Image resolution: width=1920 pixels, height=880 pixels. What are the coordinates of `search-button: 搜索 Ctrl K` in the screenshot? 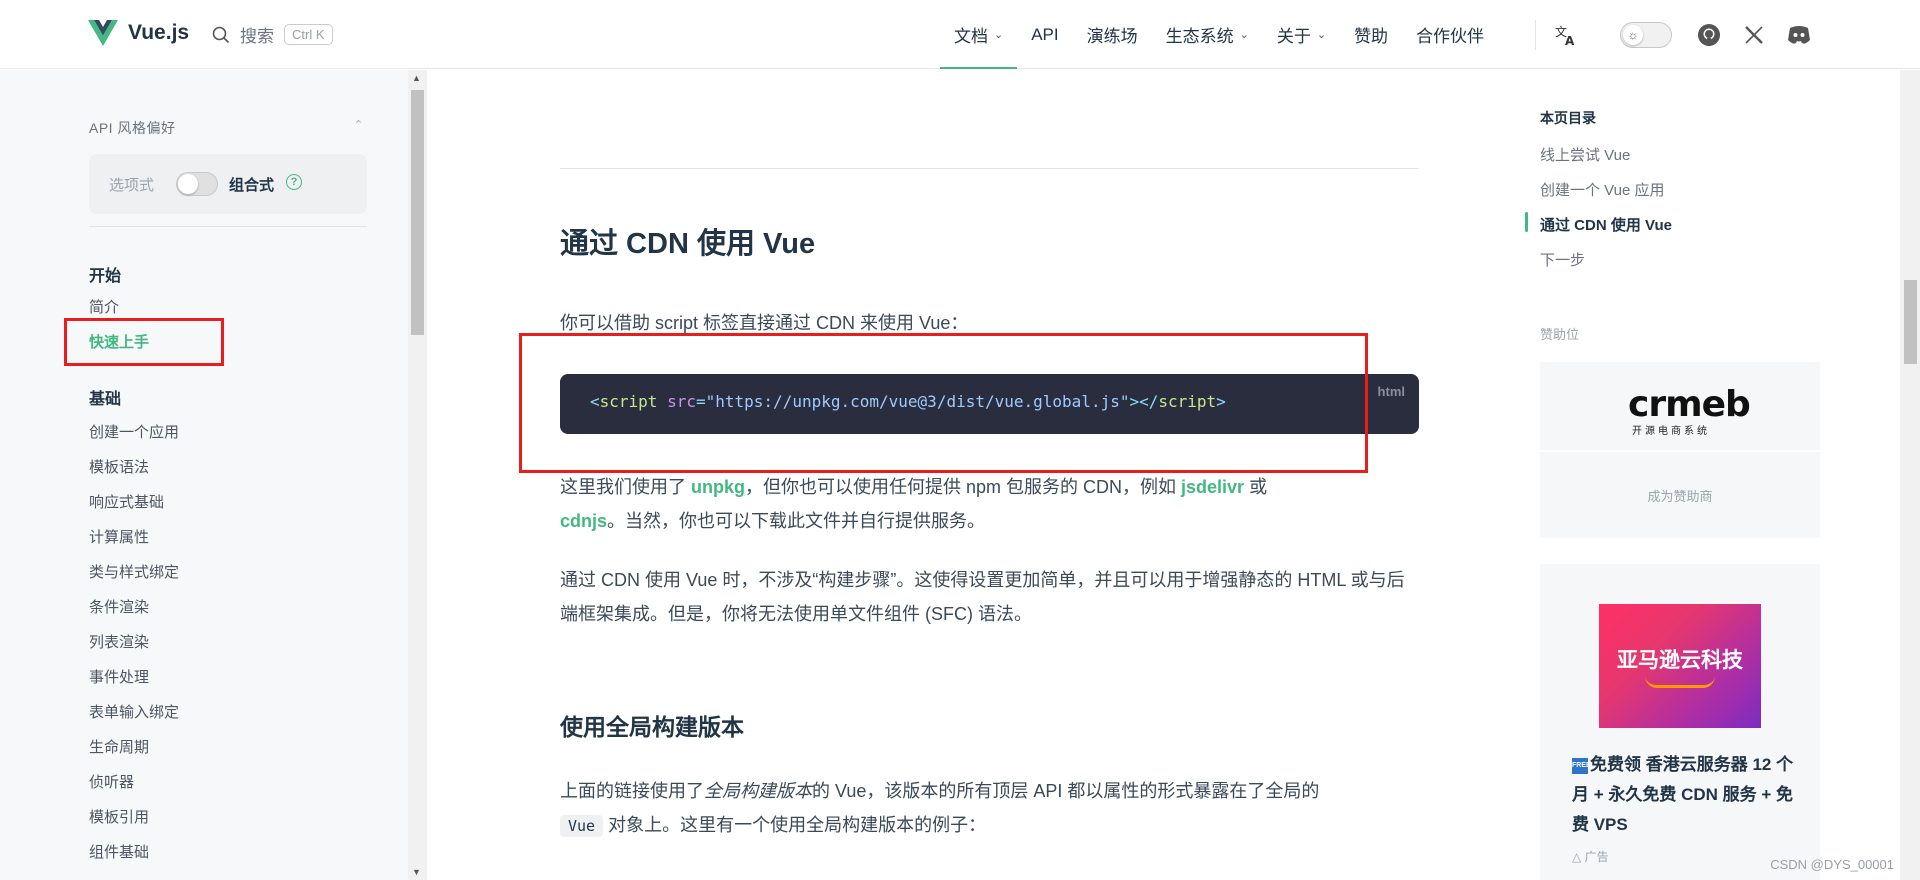 It's located at (272, 34).